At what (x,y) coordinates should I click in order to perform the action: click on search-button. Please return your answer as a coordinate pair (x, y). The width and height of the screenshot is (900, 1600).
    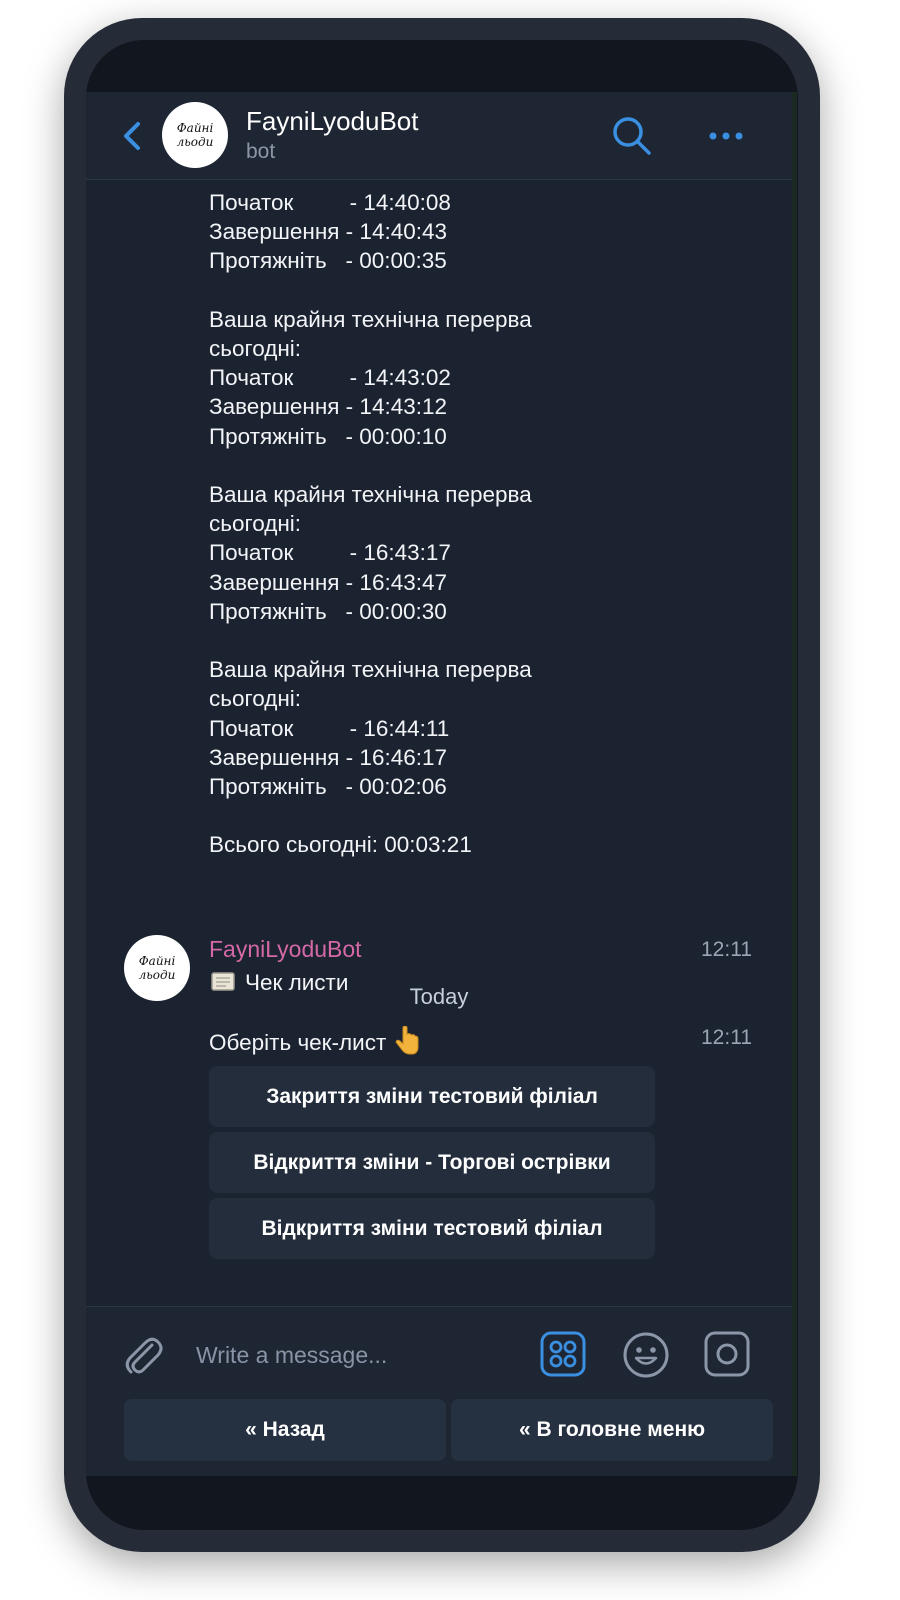
    Looking at the image, I should click on (632, 136).